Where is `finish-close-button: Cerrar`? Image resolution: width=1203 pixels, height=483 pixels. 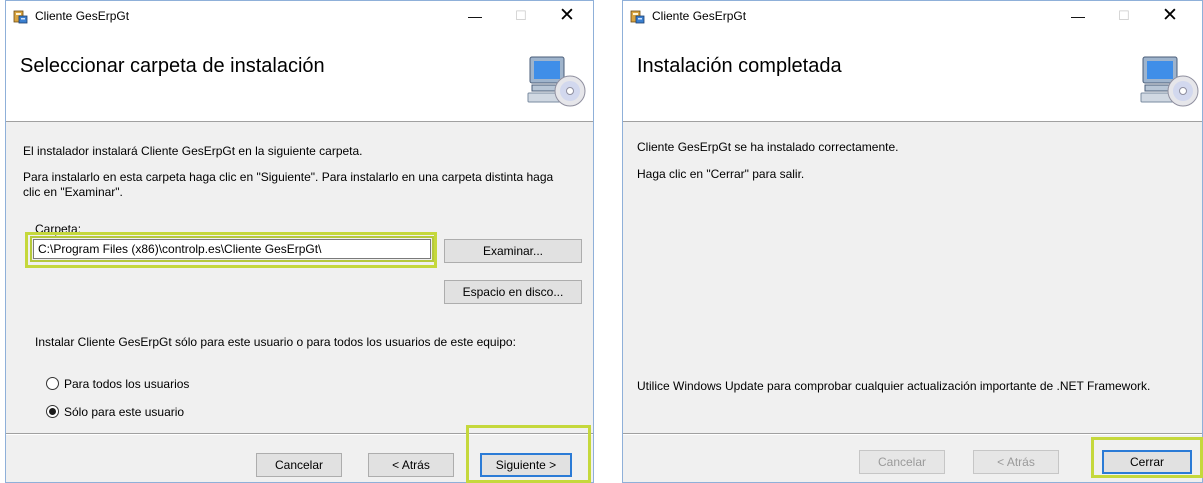 finish-close-button: Cerrar is located at coordinates (1147, 462).